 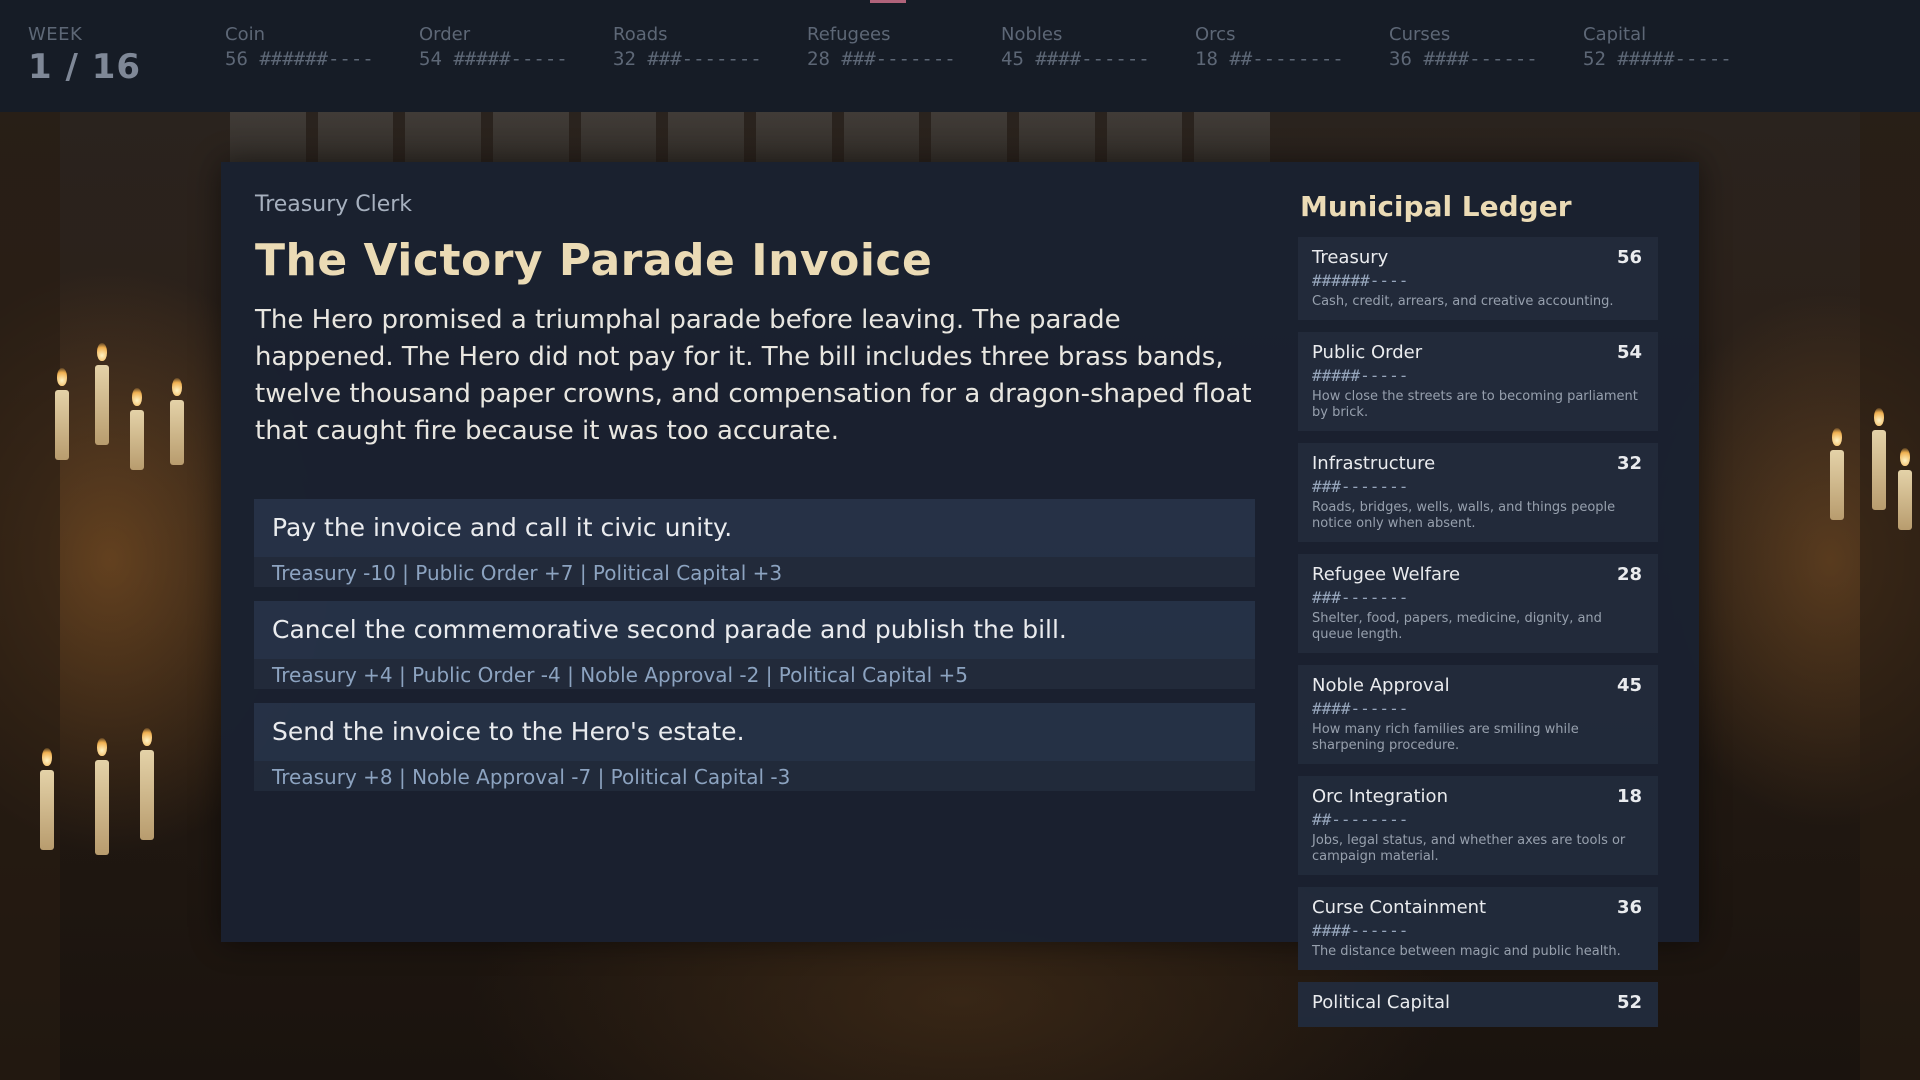 What do you see at coordinates (1436, 206) in the screenshot?
I see `ledger-title: Municipal Ledger` at bounding box center [1436, 206].